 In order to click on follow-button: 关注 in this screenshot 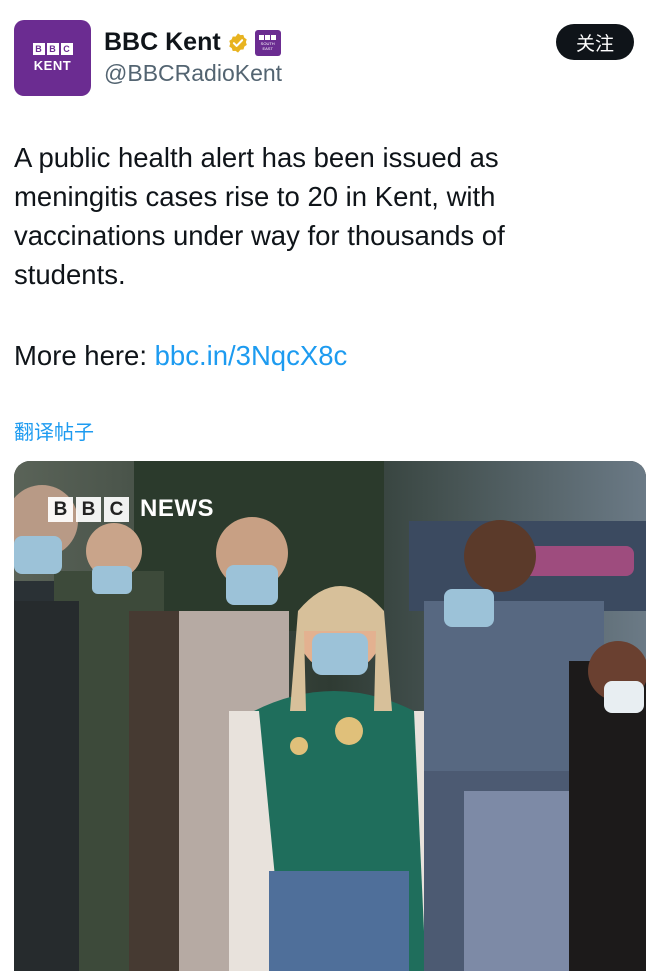, I will do `click(595, 42)`.